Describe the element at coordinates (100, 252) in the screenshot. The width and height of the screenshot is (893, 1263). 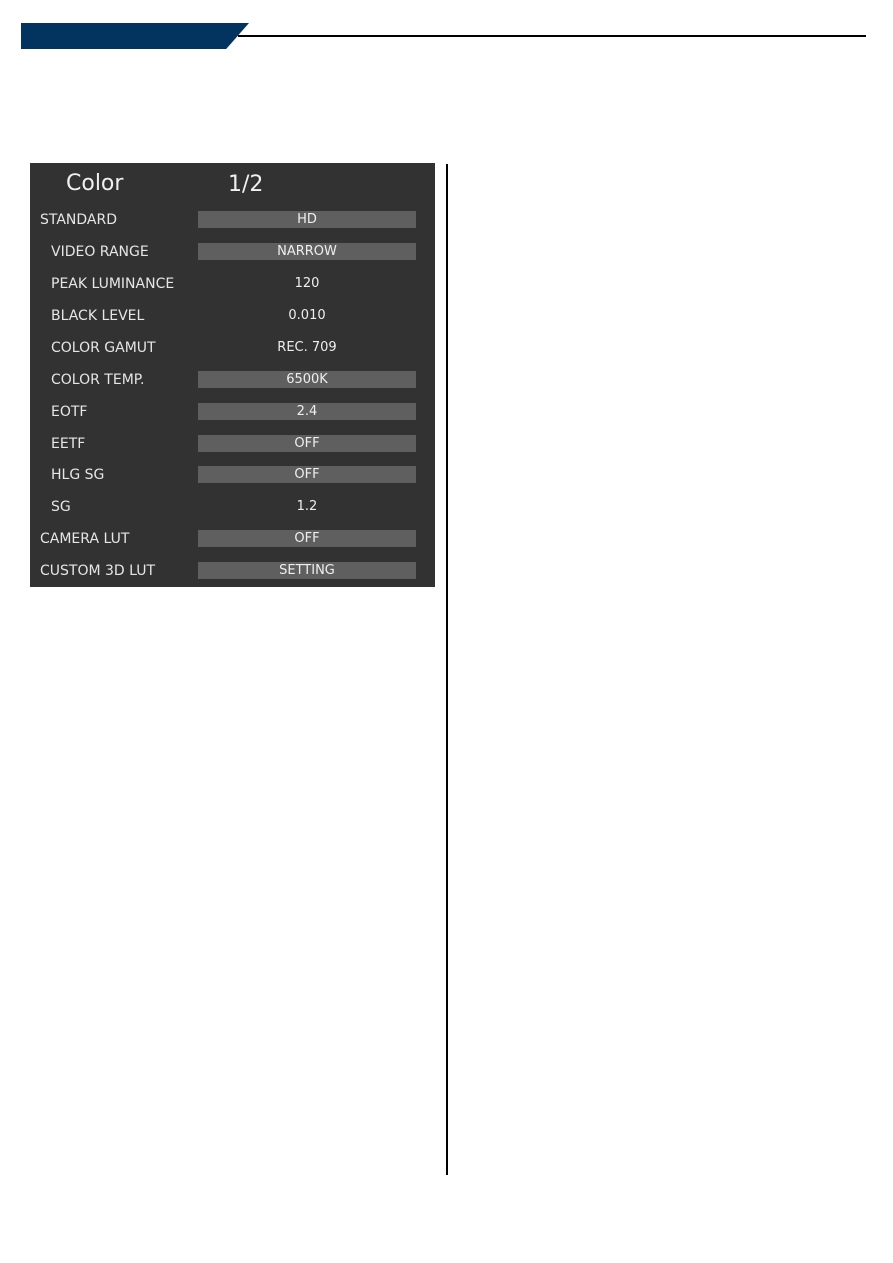
I see `menu-row-label: VIDEO RANGE` at that location.